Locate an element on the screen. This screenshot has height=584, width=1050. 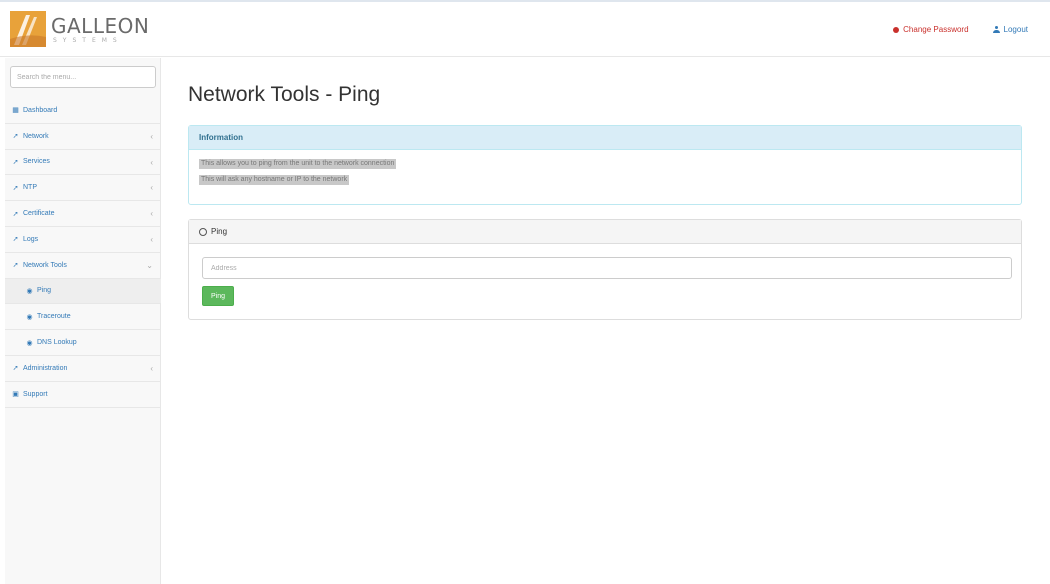
galleon-logo-icon is located at coordinates (28, 29).